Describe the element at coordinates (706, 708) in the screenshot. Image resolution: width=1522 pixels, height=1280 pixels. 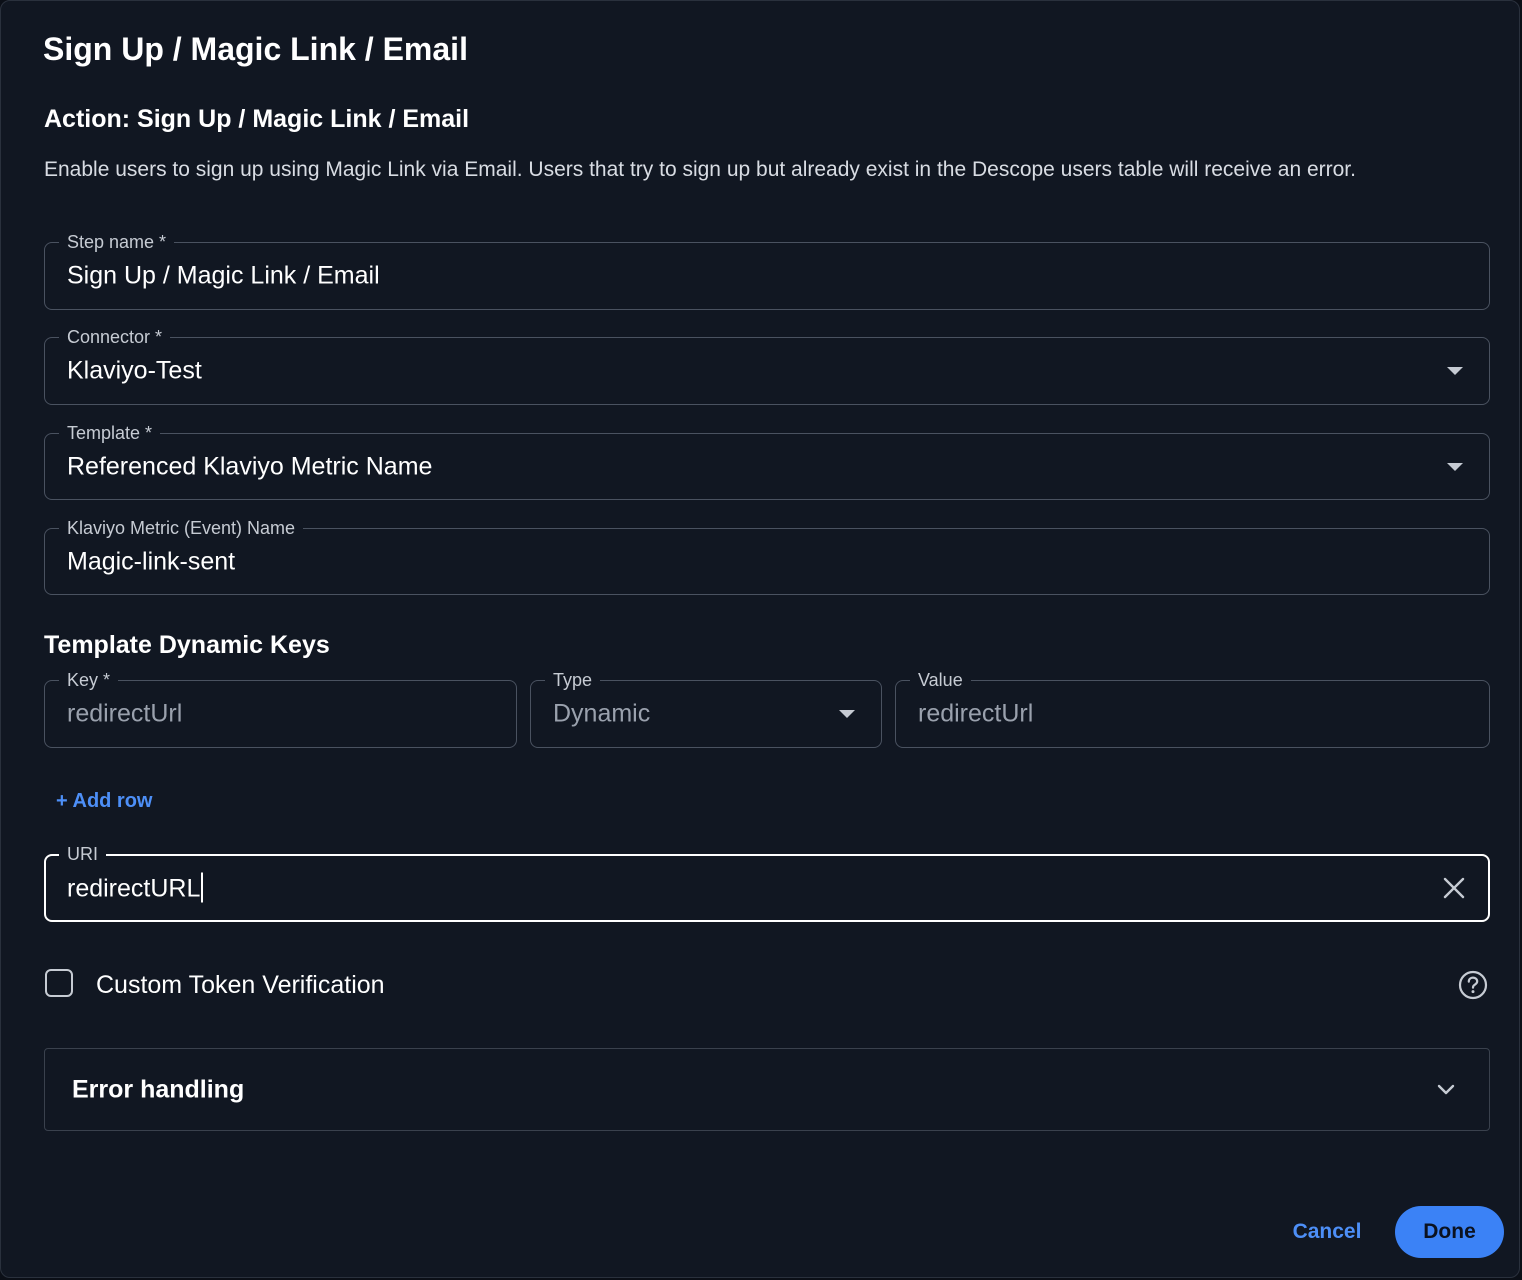
I see `type-select: Type Dynamic` at that location.